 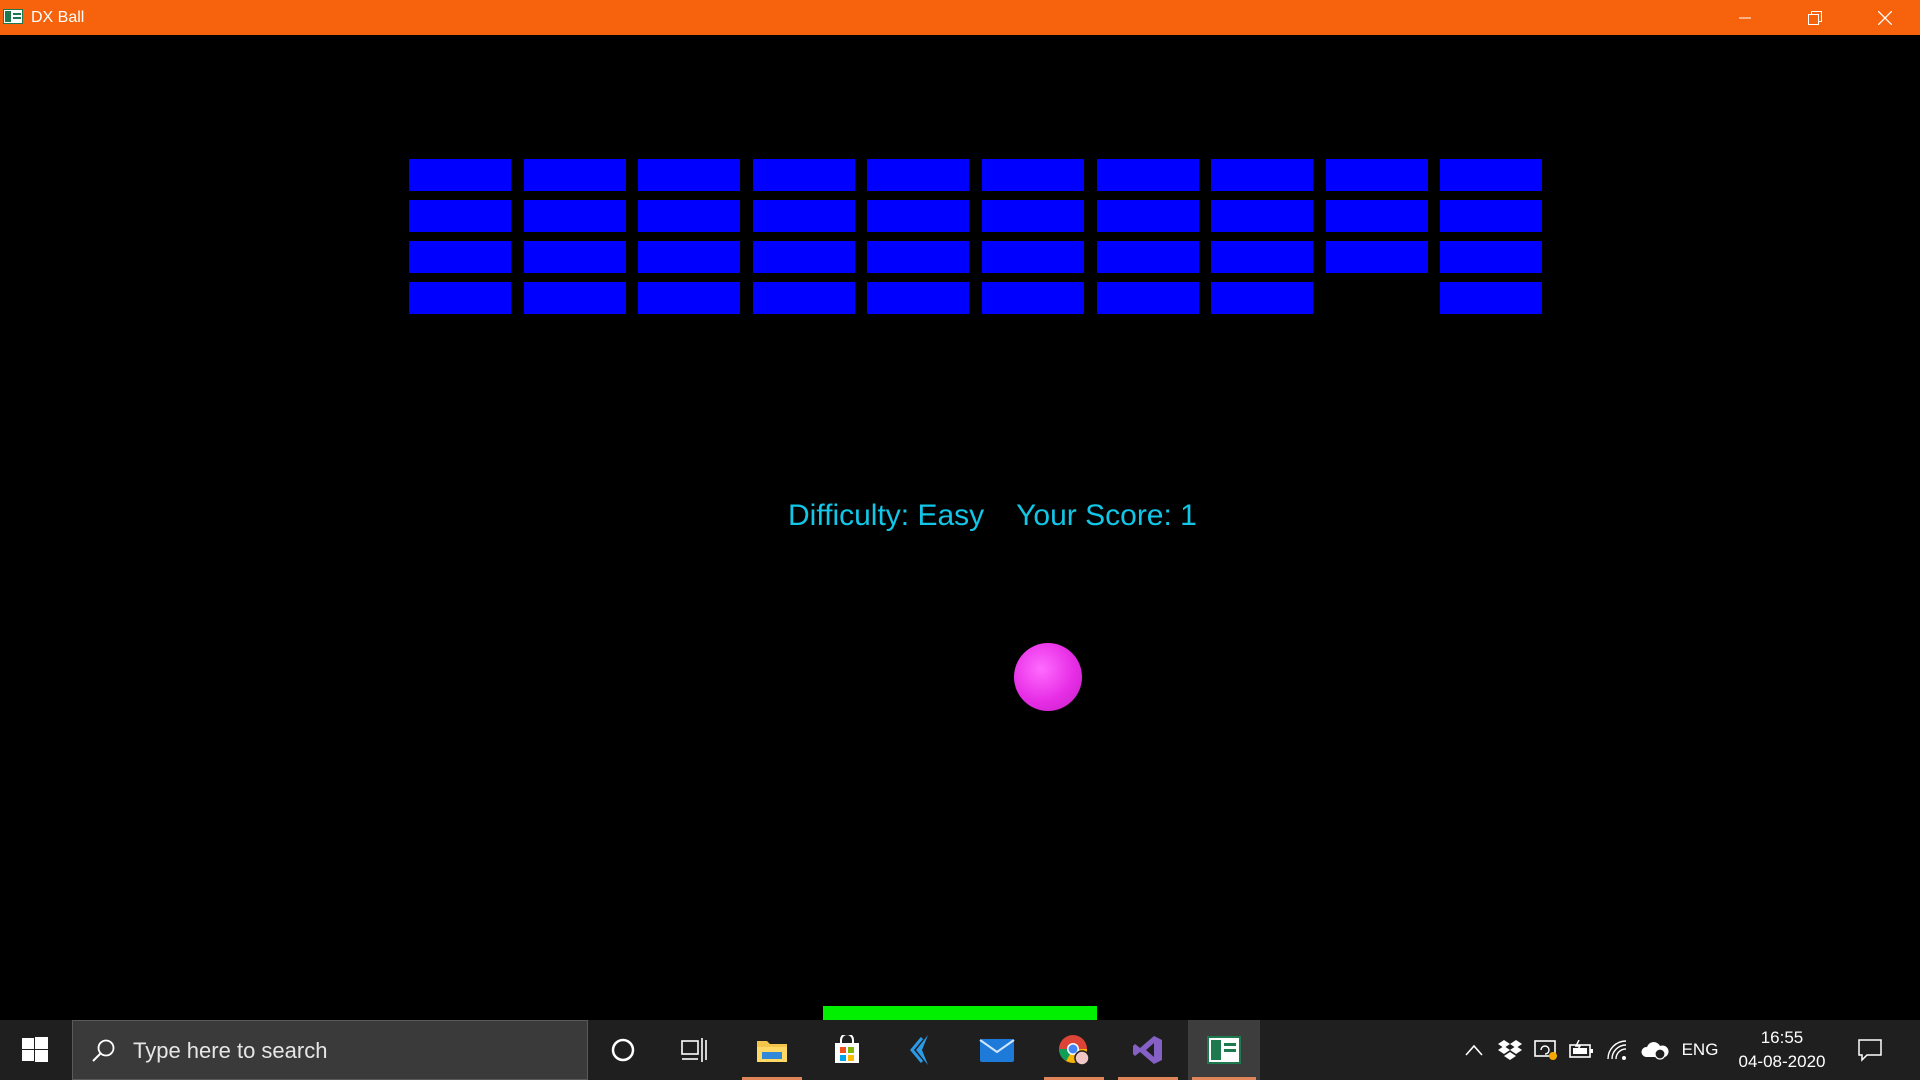 I want to click on visual-studio-code-insiders-icon, so click(x=919, y=1050).